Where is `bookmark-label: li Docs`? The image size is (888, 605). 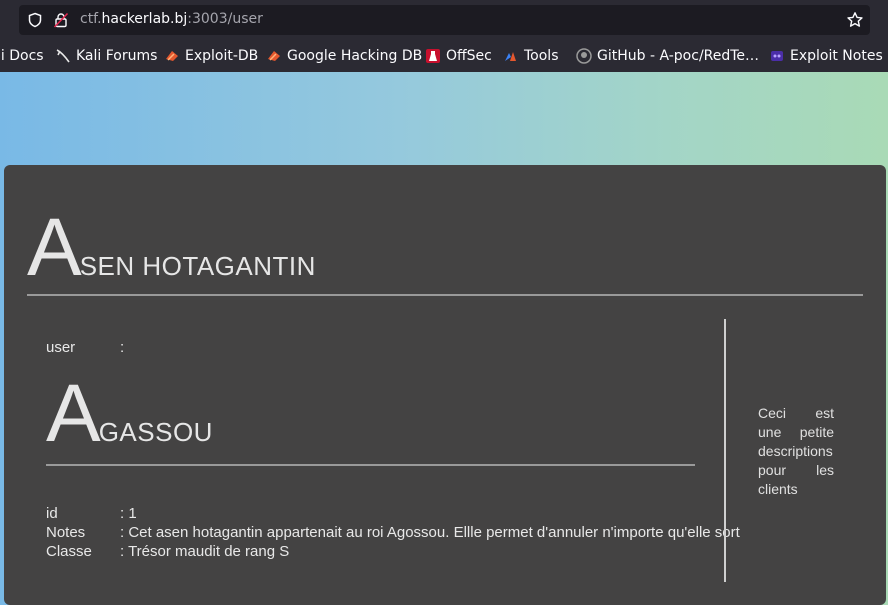
bookmark-label: li Docs is located at coordinates (22, 56).